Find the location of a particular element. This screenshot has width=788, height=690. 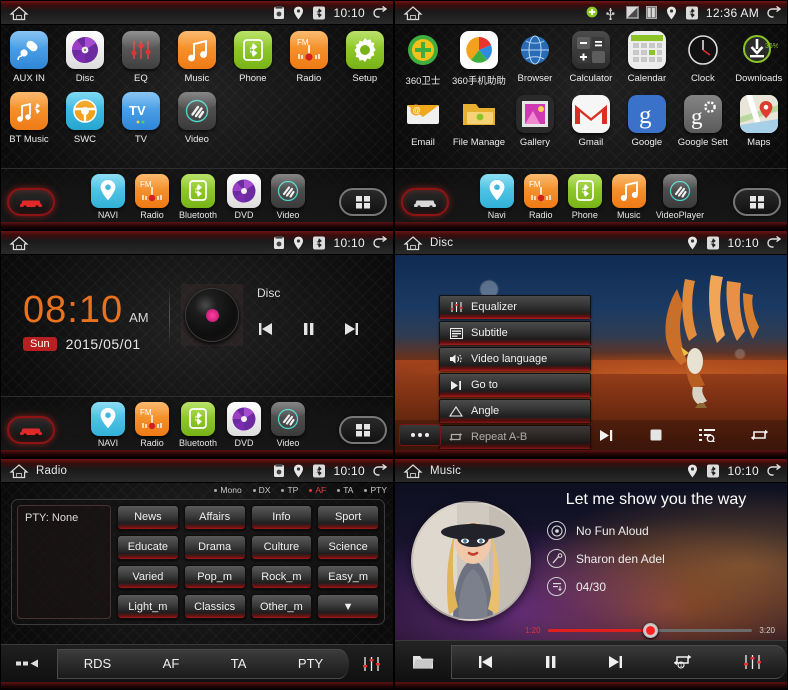

app-file-manager: File Manage is located at coordinates (479, 121).